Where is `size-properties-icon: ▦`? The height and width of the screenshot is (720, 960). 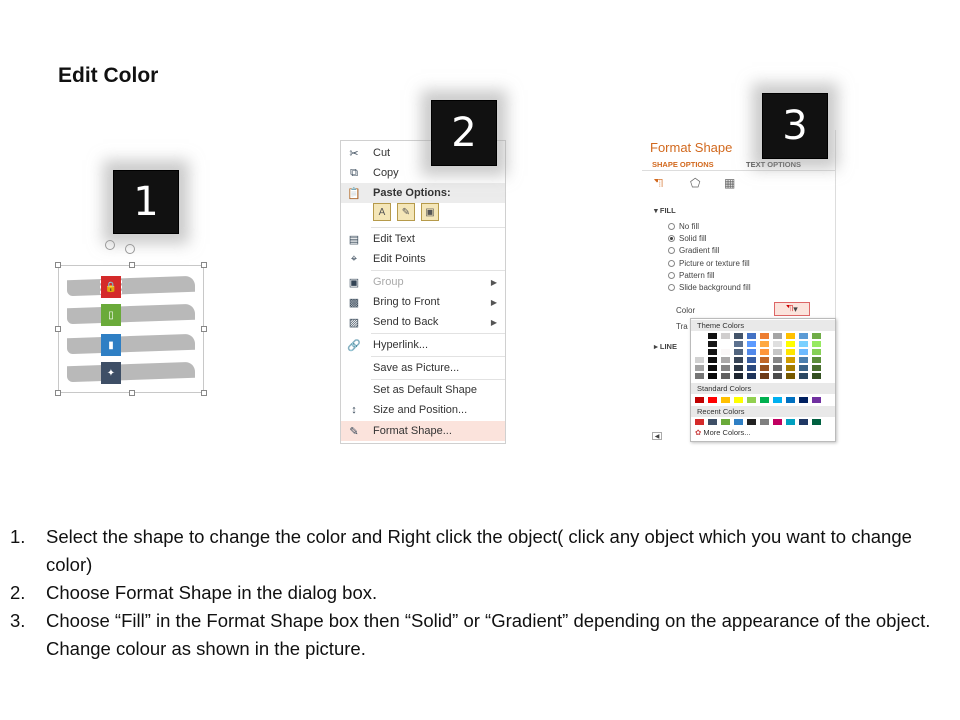
size-properties-icon: ▦ is located at coordinates (729, 183).